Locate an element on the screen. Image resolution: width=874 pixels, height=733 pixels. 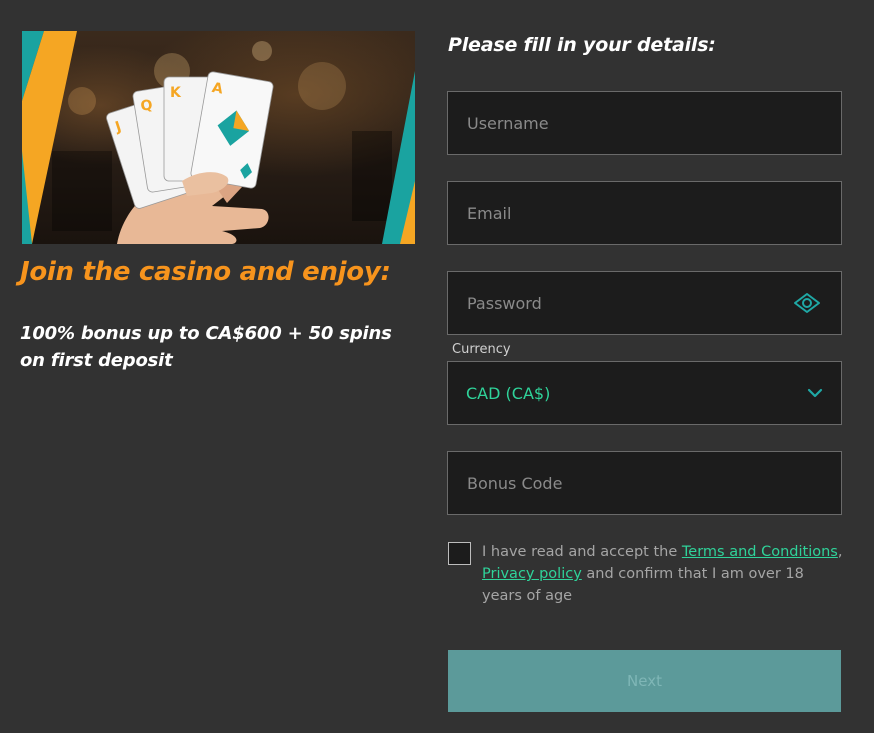
username-input is located at coordinates (644, 123).